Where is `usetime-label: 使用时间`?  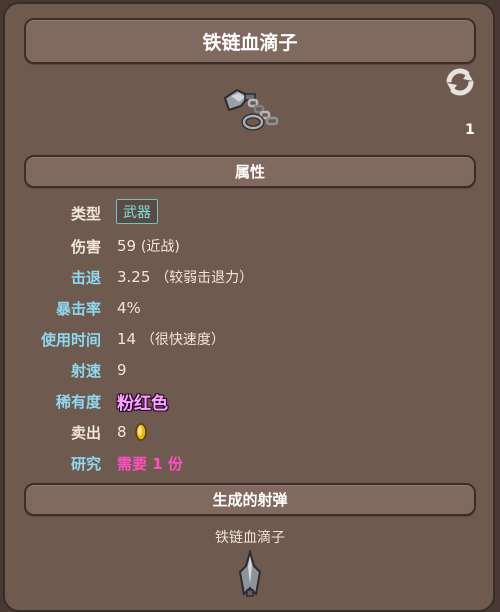 usetime-label: 使用时间 is located at coordinates (70, 339).